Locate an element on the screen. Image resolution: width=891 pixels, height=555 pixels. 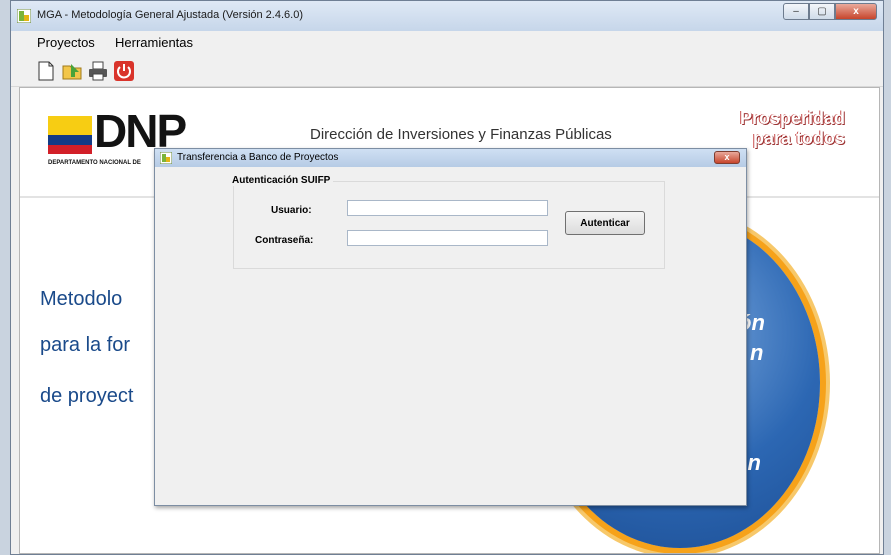
slogan-line1: Prosperidad is located at coordinates (792, 118).